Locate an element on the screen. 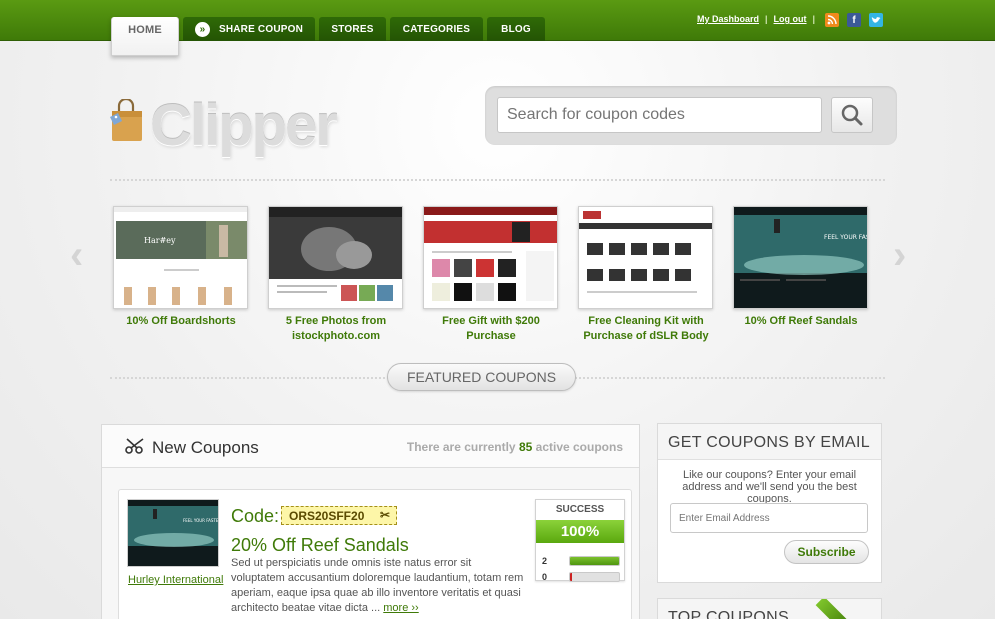 Image resolution: width=995 pixels, height=619 pixels. more-link: more ›› is located at coordinates (400, 608).